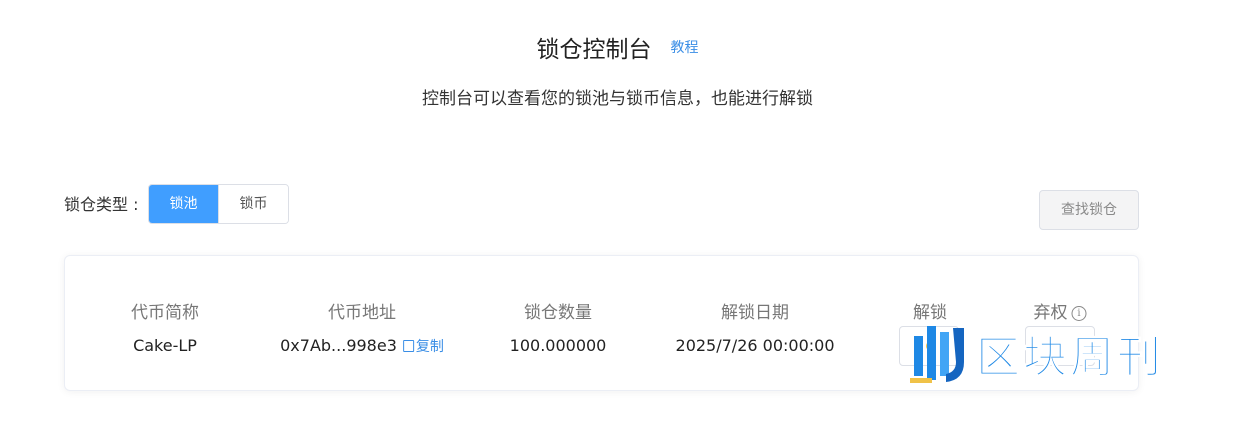 This screenshot has width=1235, height=431. I want to click on page-header: 锁仓控制台 教程, so click(617, 47).